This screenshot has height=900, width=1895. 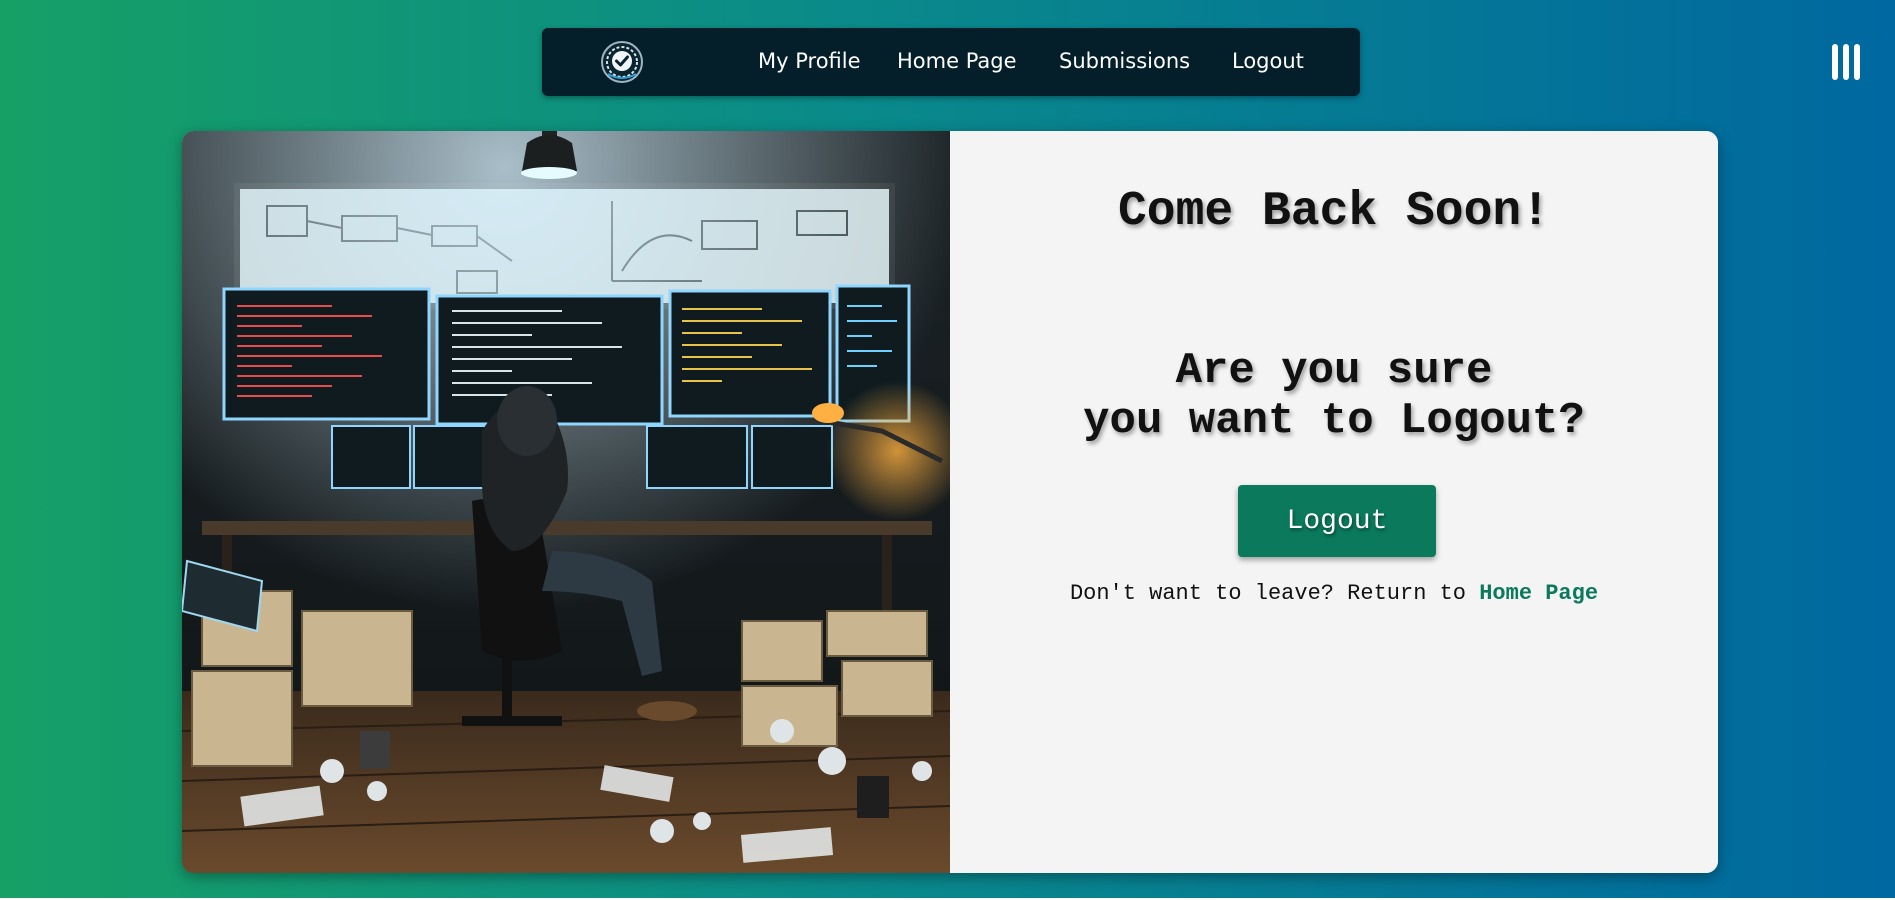 I want to click on nav-link-my-profile: My Profile, so click(x=809, y=61).